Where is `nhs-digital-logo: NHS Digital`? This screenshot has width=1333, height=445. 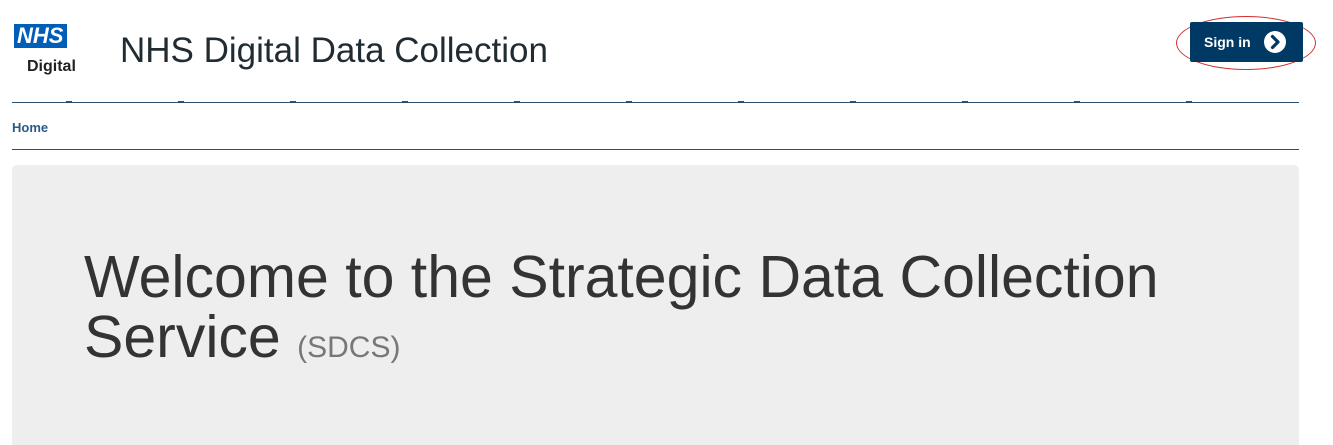
nhs-digital-logo: NHS Digital is located at coordinates (52, 54).